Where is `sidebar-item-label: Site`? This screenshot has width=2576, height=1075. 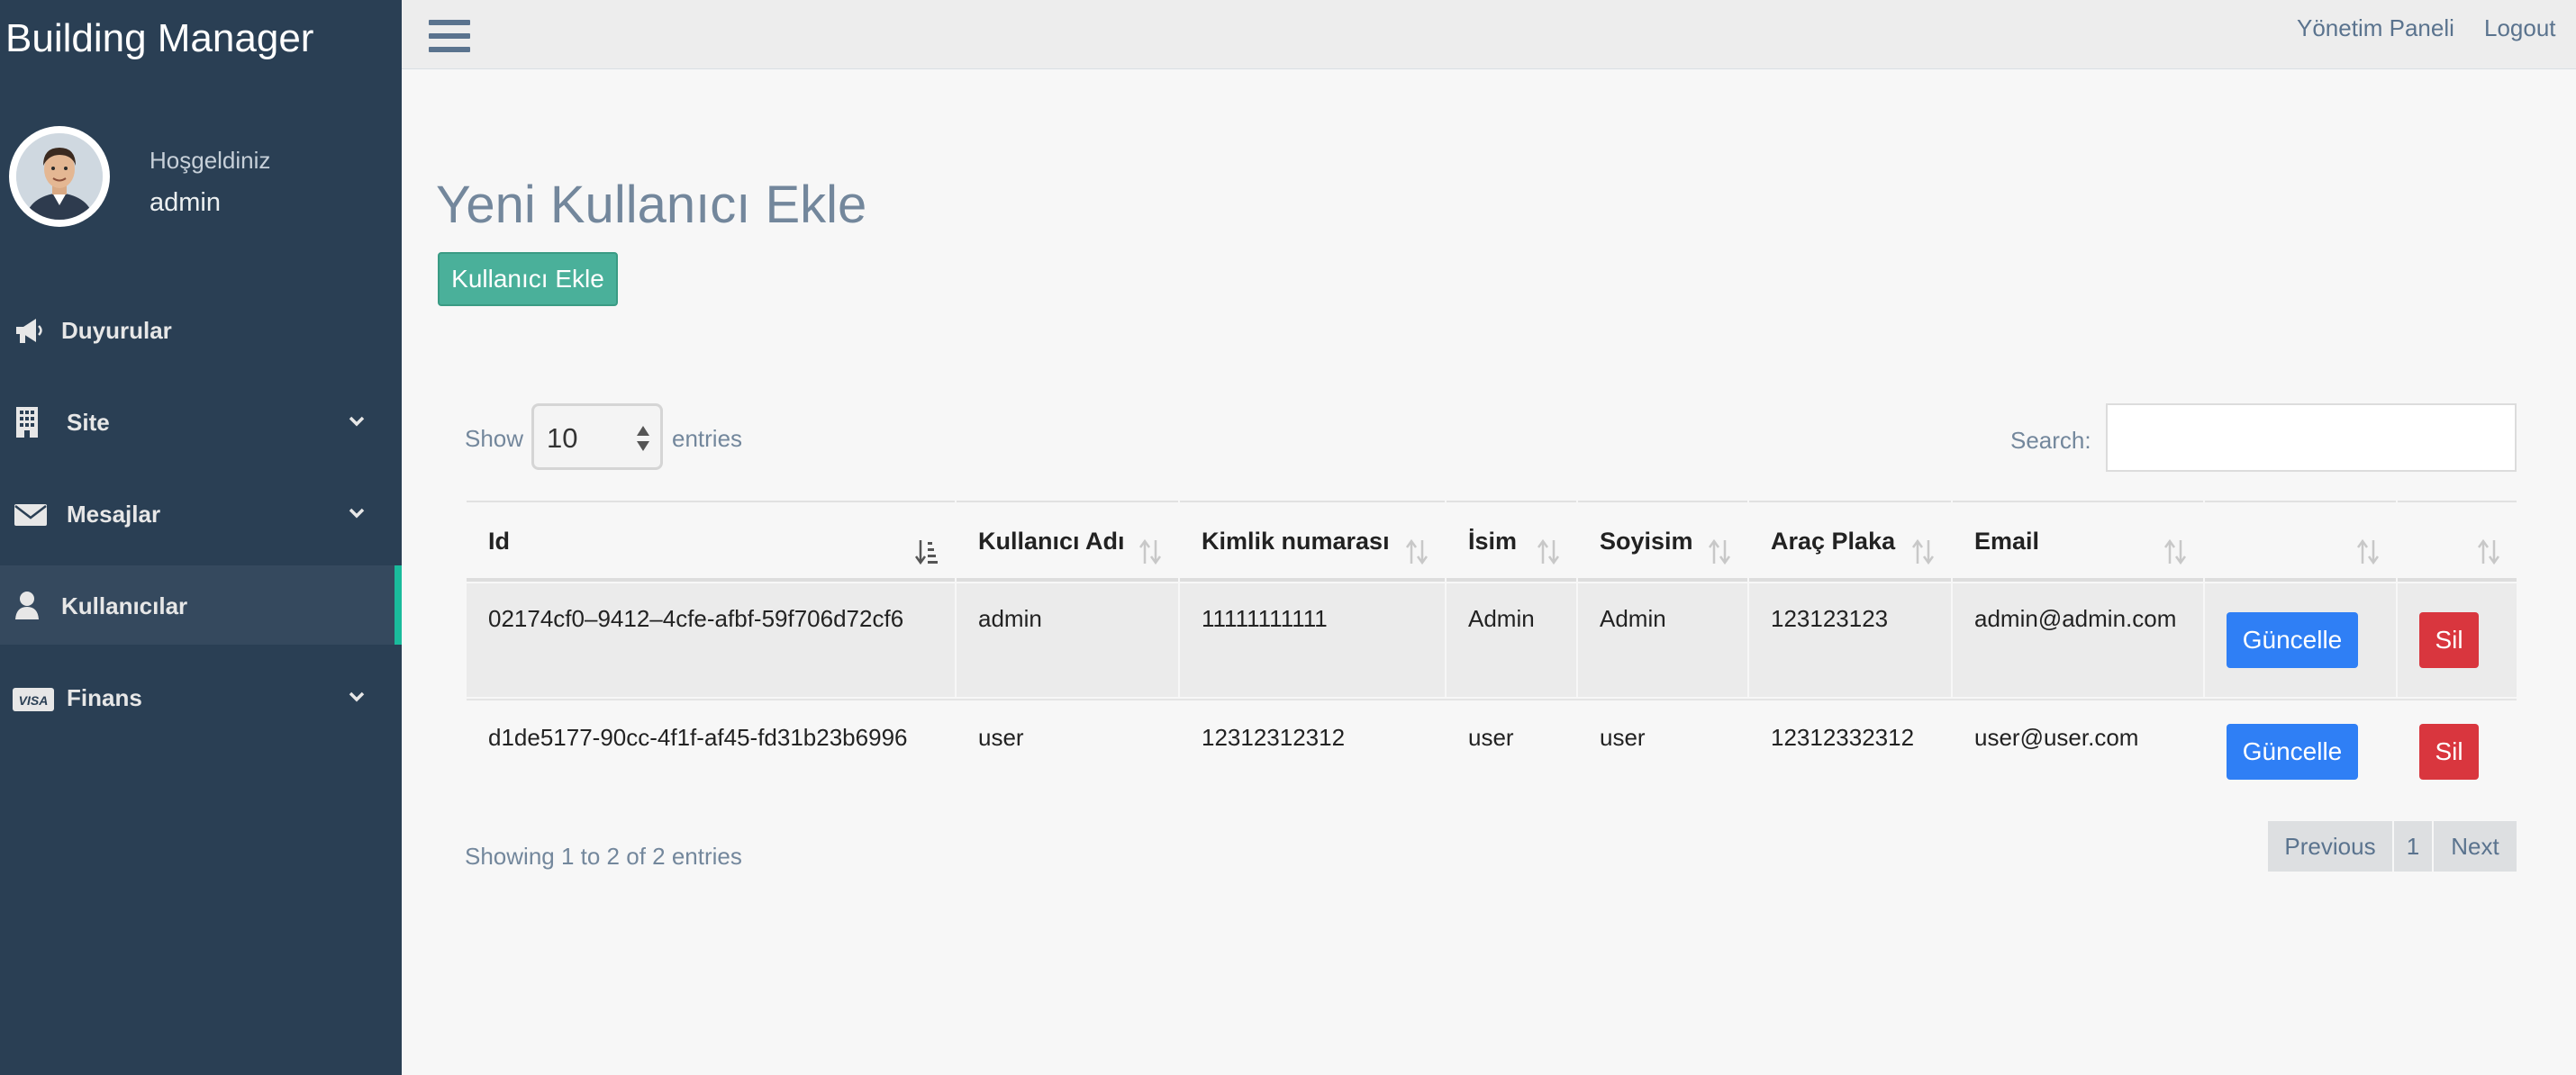
sidebar-item-label: Site is located at coordinates (88, 422).